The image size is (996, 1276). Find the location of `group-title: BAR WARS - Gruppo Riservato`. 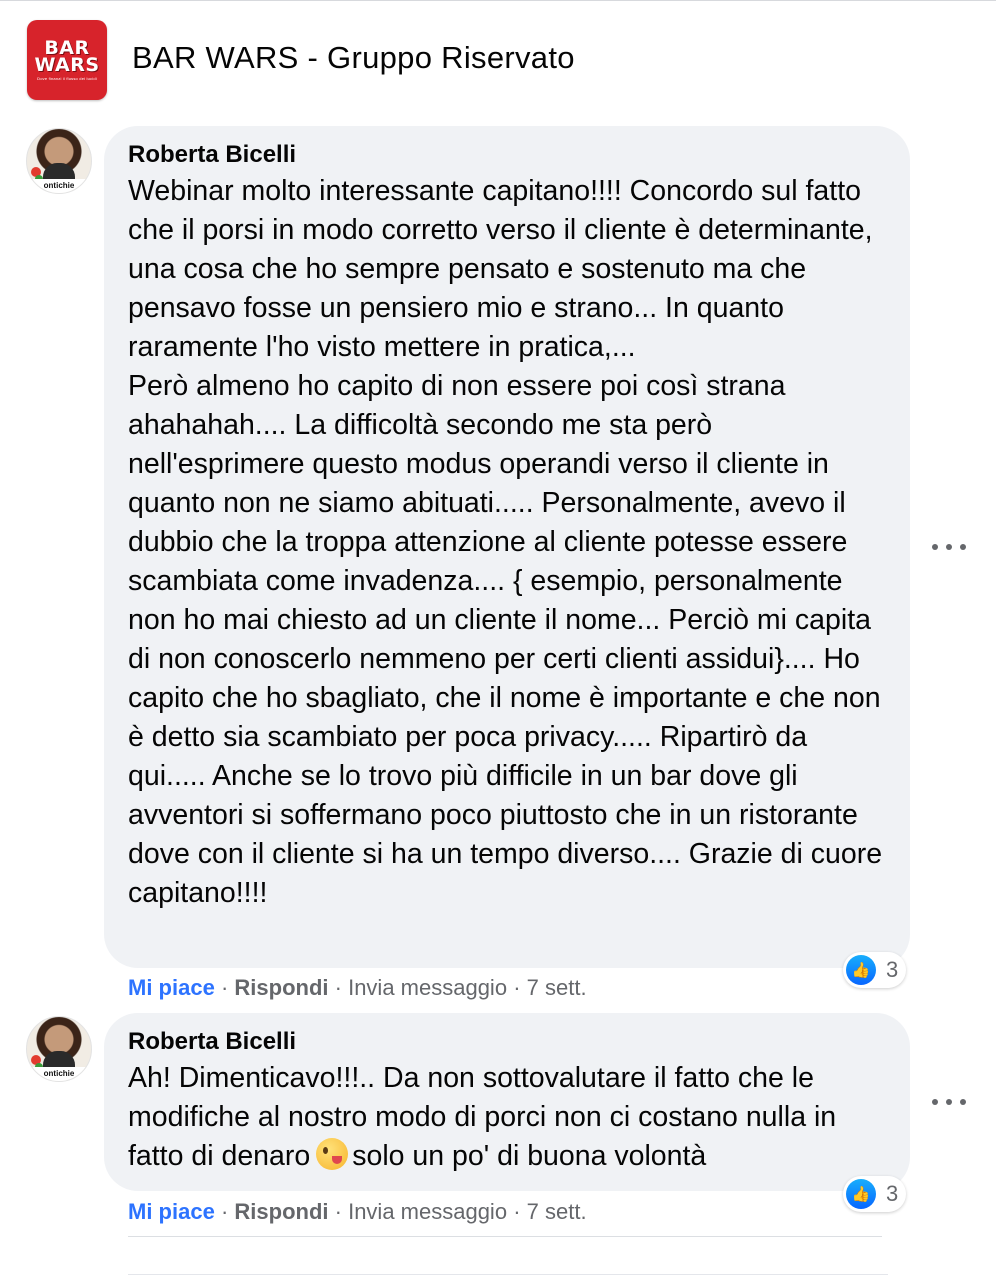

group-title: BAR WARS - Gruppo Riservato is located at coordinates (353, 58).